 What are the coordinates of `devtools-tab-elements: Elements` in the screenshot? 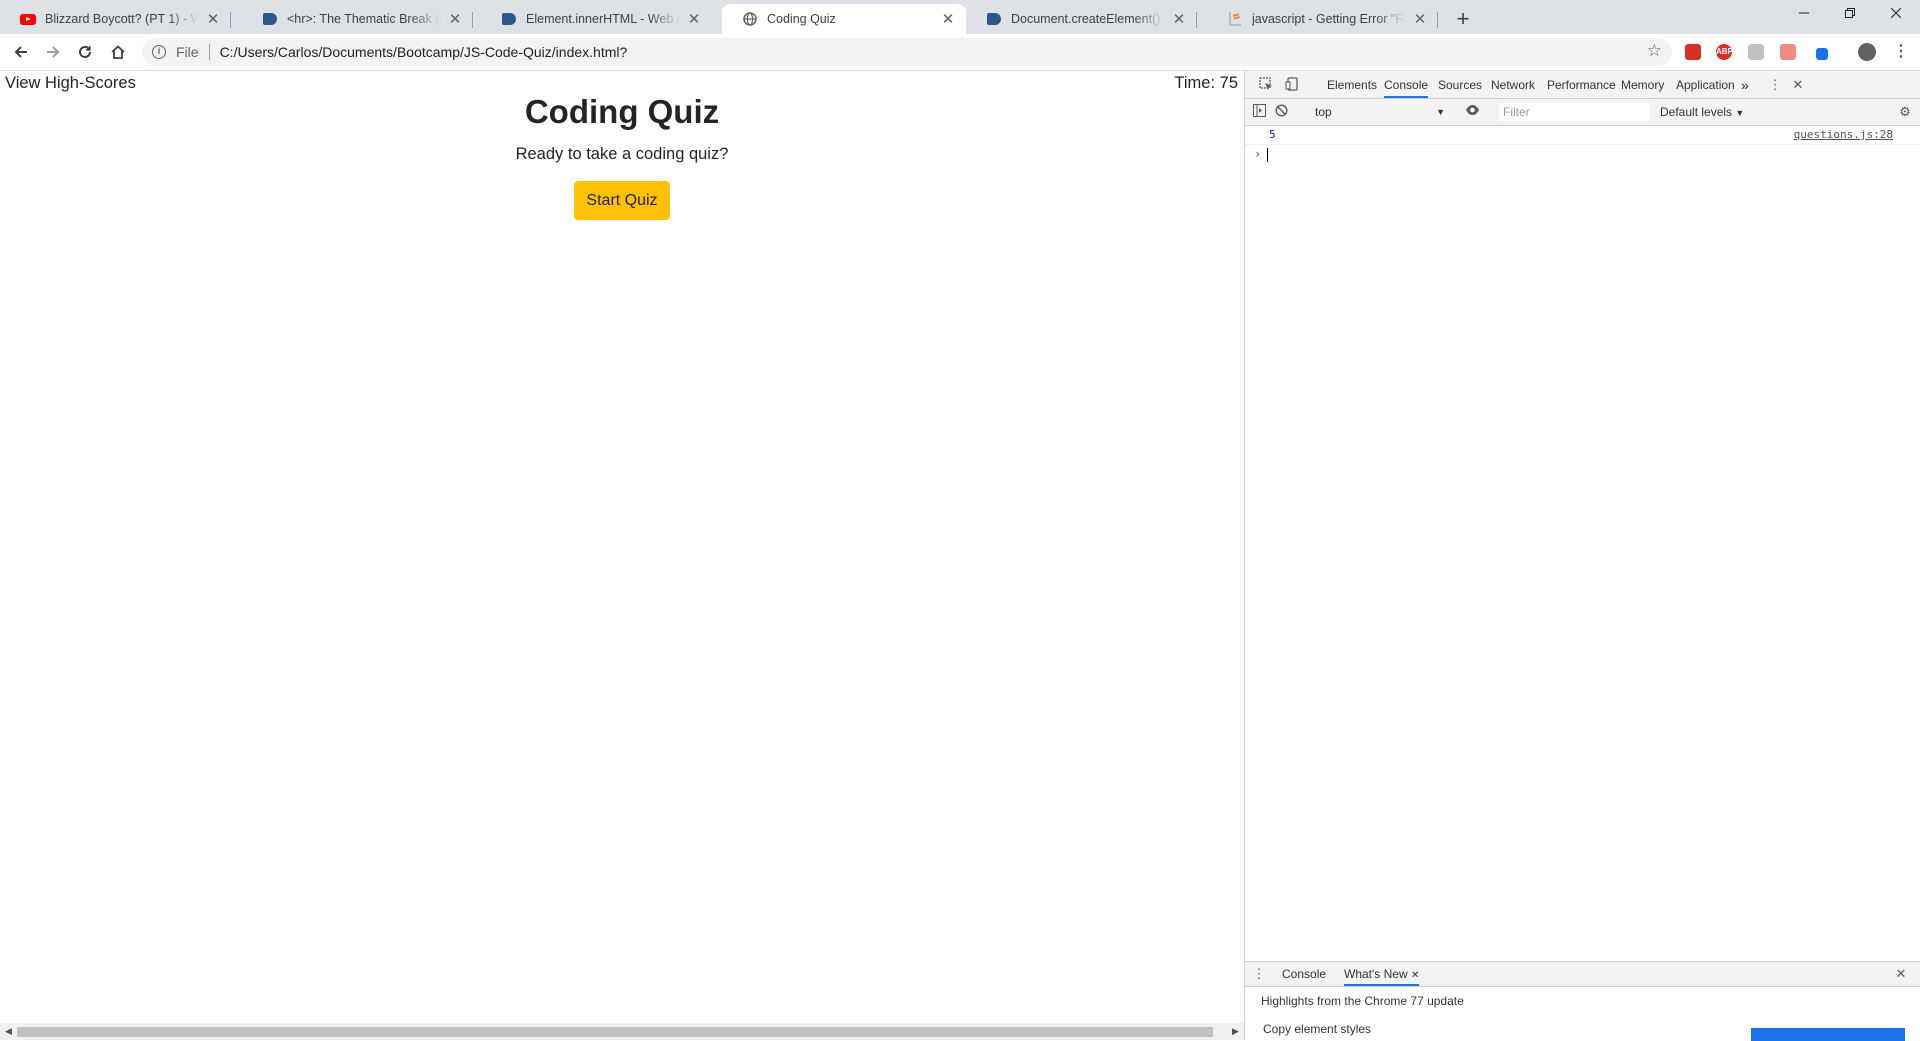 It's located at (1352, 84).